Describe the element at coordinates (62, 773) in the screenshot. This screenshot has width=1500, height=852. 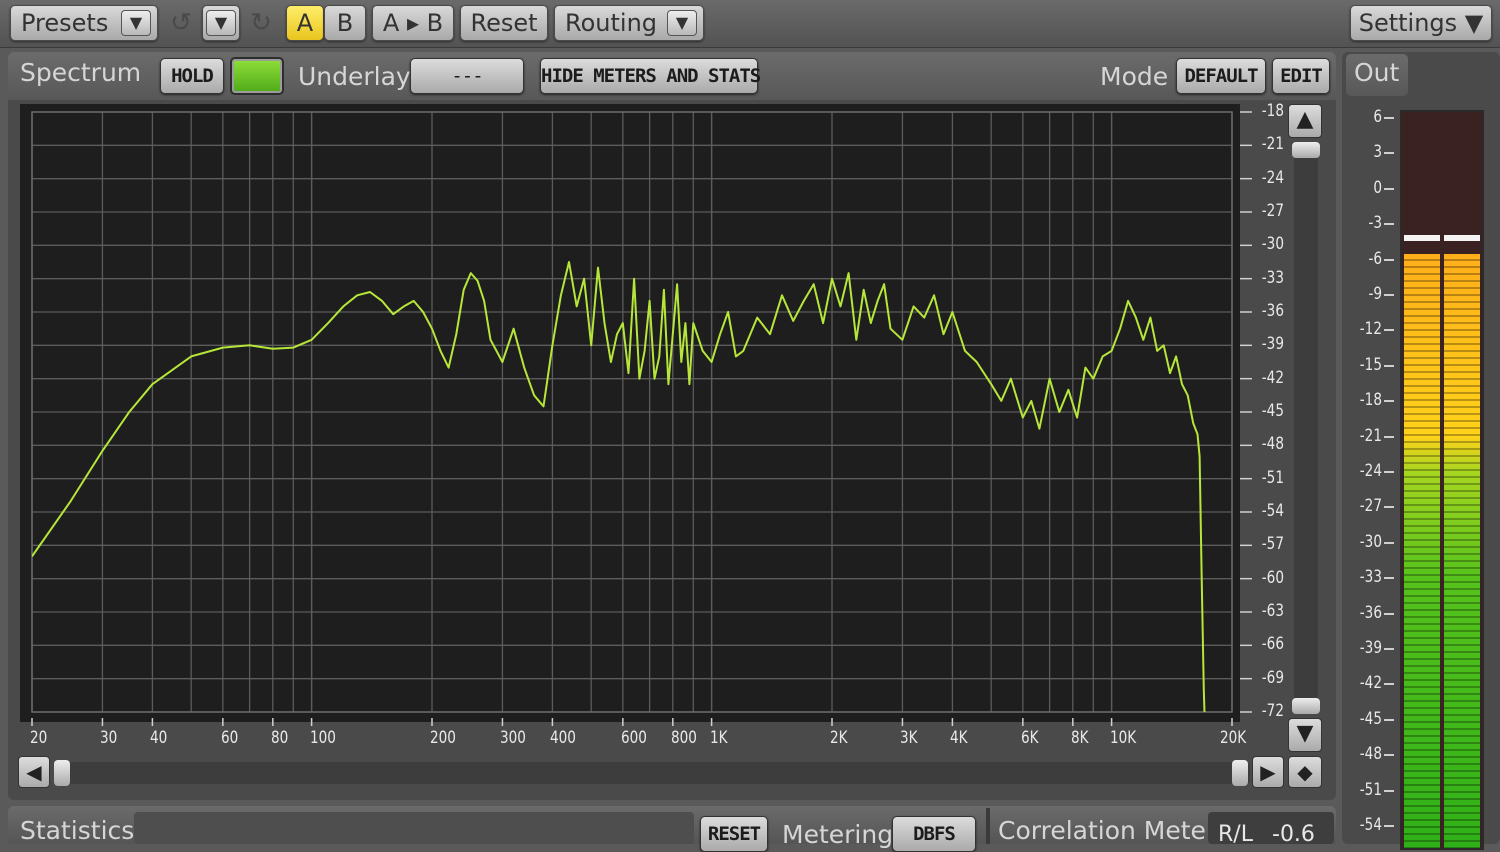
I see `horizontal-scroll-left-handle` at that location.